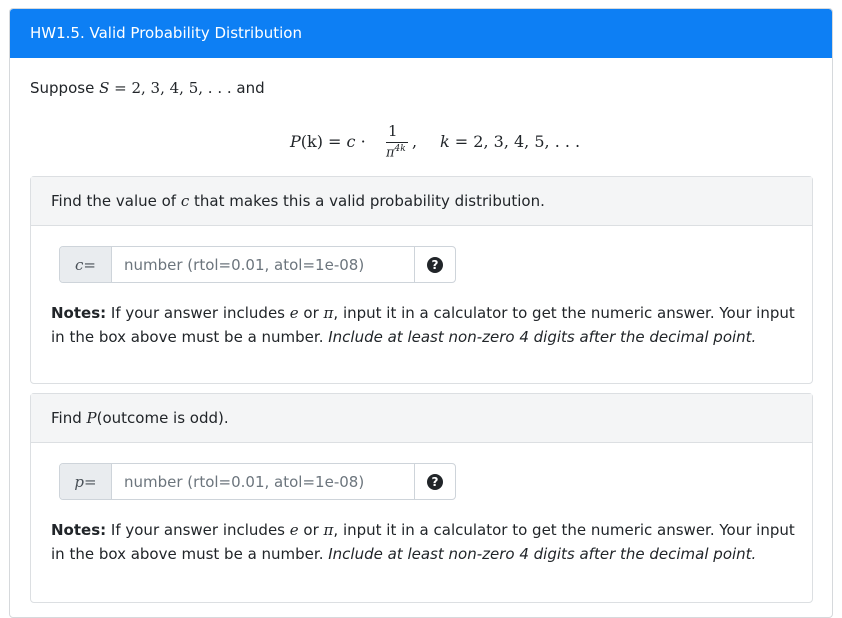 Image resolution: width=842 pixels, height=618 pixels. What do you see at coordinates (263, 481) in the screenshot?
I see `p-answer-input` at bounding box center [263, 481].